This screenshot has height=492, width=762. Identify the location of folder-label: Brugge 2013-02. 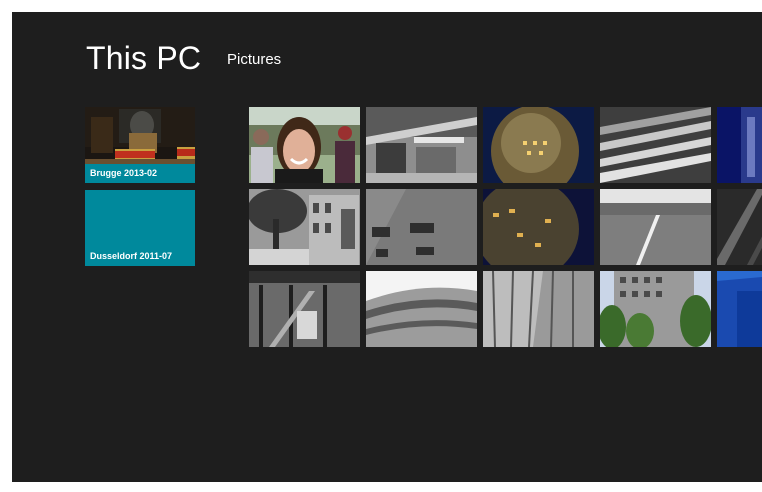
(140, 173).